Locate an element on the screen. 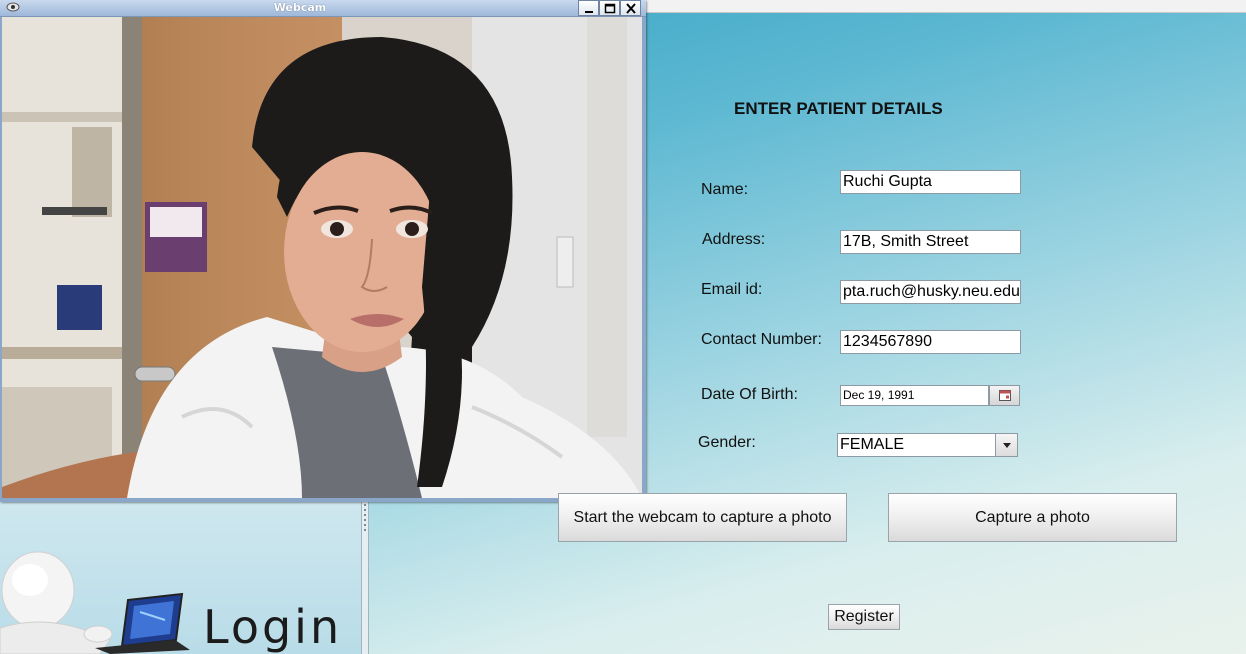  close-button is located at coordinates (630, 8).